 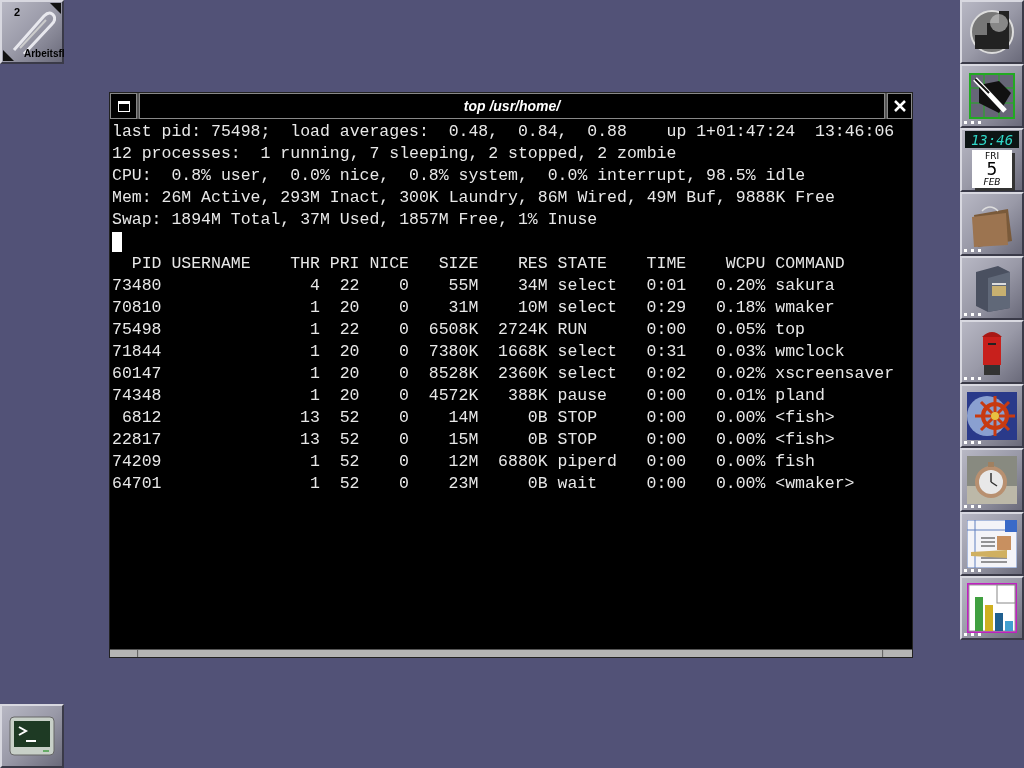 I want to click on table-cell-text: wmclock, so click(x=809, y=352).